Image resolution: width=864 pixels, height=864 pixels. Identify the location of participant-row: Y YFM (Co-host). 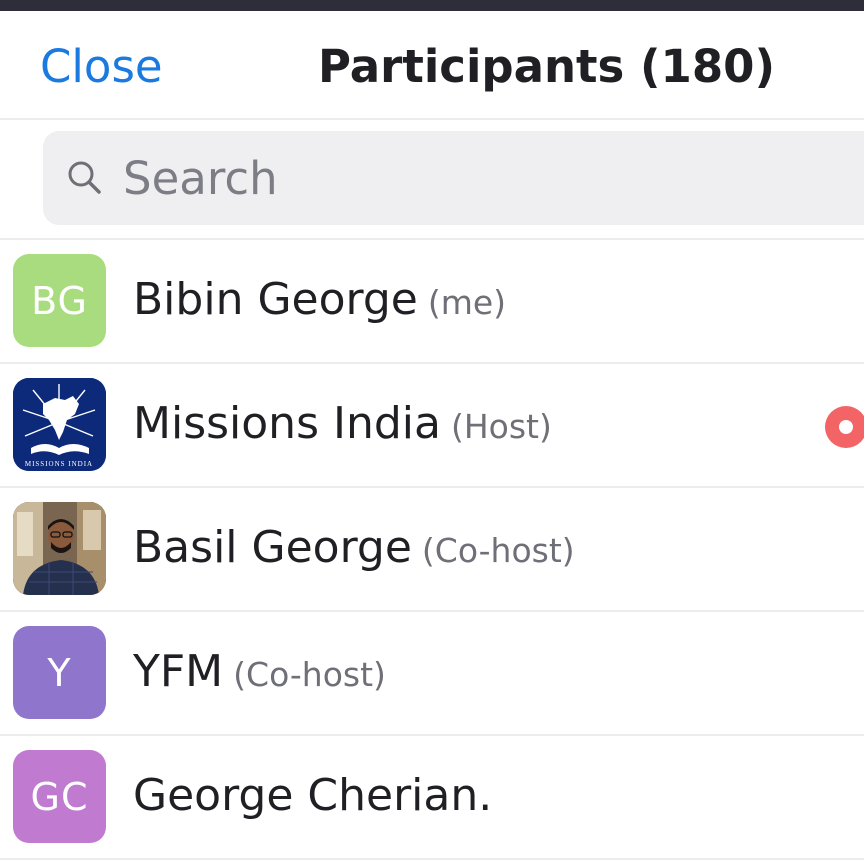
(432, 674).